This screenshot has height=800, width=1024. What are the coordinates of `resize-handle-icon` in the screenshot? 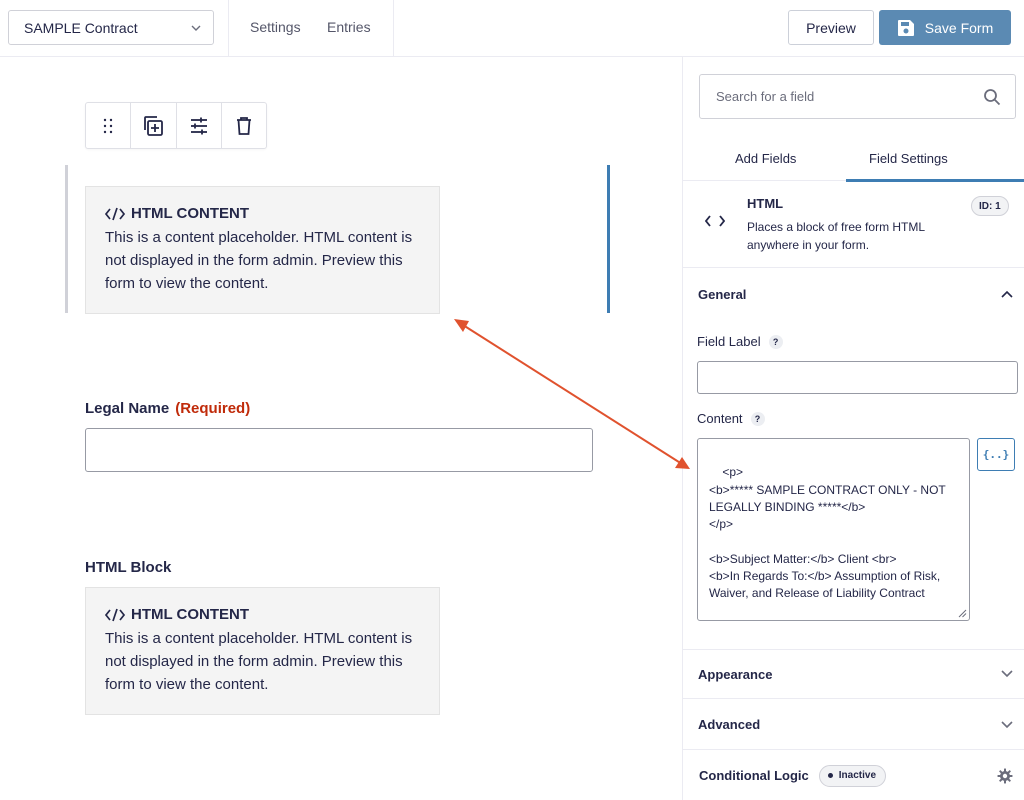 It's located at (962, 613).